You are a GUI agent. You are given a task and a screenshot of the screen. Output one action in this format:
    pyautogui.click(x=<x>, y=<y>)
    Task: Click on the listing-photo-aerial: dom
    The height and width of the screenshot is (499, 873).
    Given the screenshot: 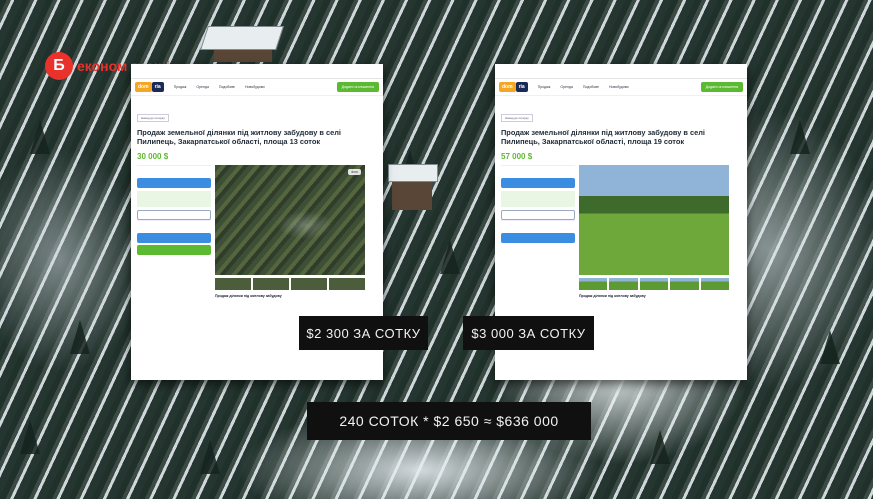 What is the action you would take?
    pyautogui.click(x=290, y=220)
    